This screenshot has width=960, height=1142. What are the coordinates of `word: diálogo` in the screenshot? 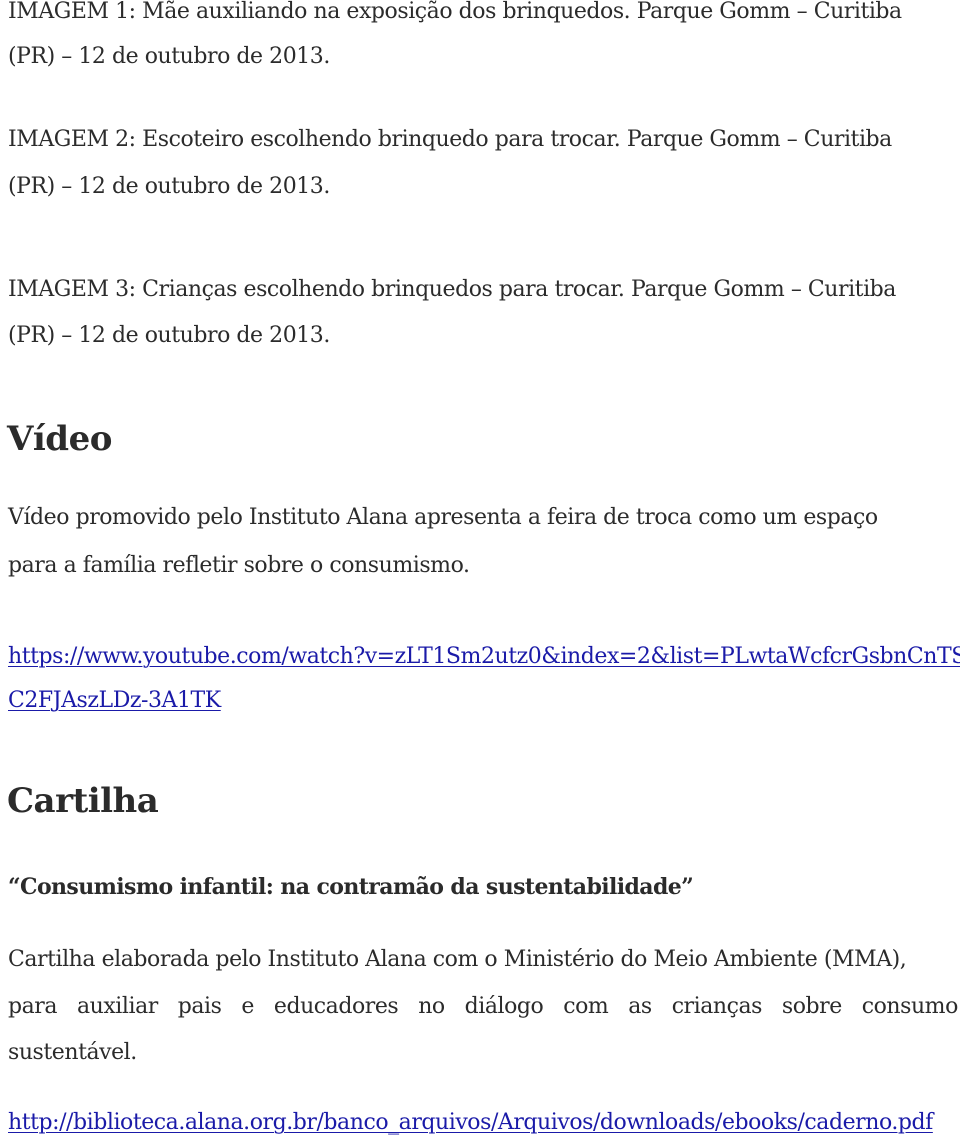 It's located at (504, 1006).